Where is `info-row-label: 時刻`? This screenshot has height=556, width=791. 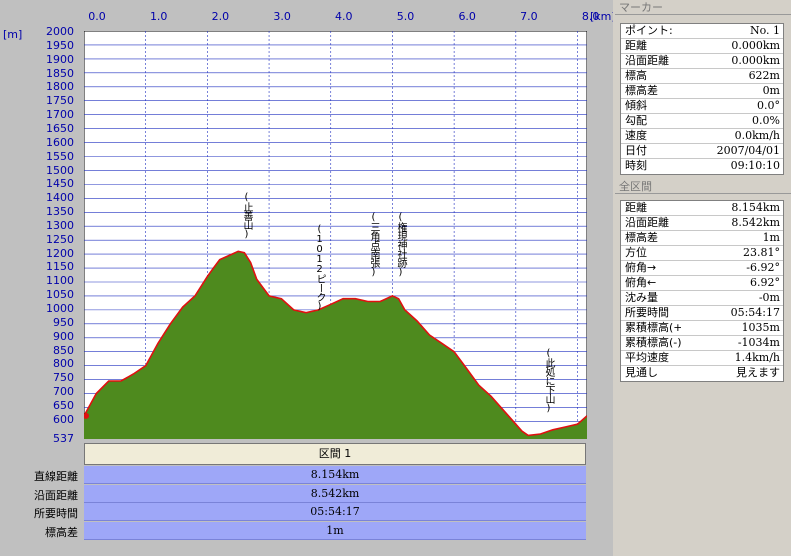
info-row-label: 時刻 is located at coordinates (636, 165).